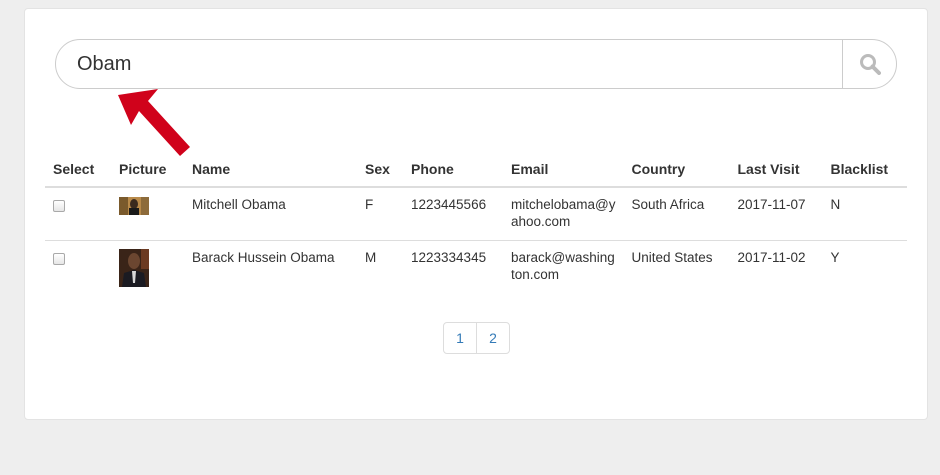  I want to click on search-box, so click(476, 64).